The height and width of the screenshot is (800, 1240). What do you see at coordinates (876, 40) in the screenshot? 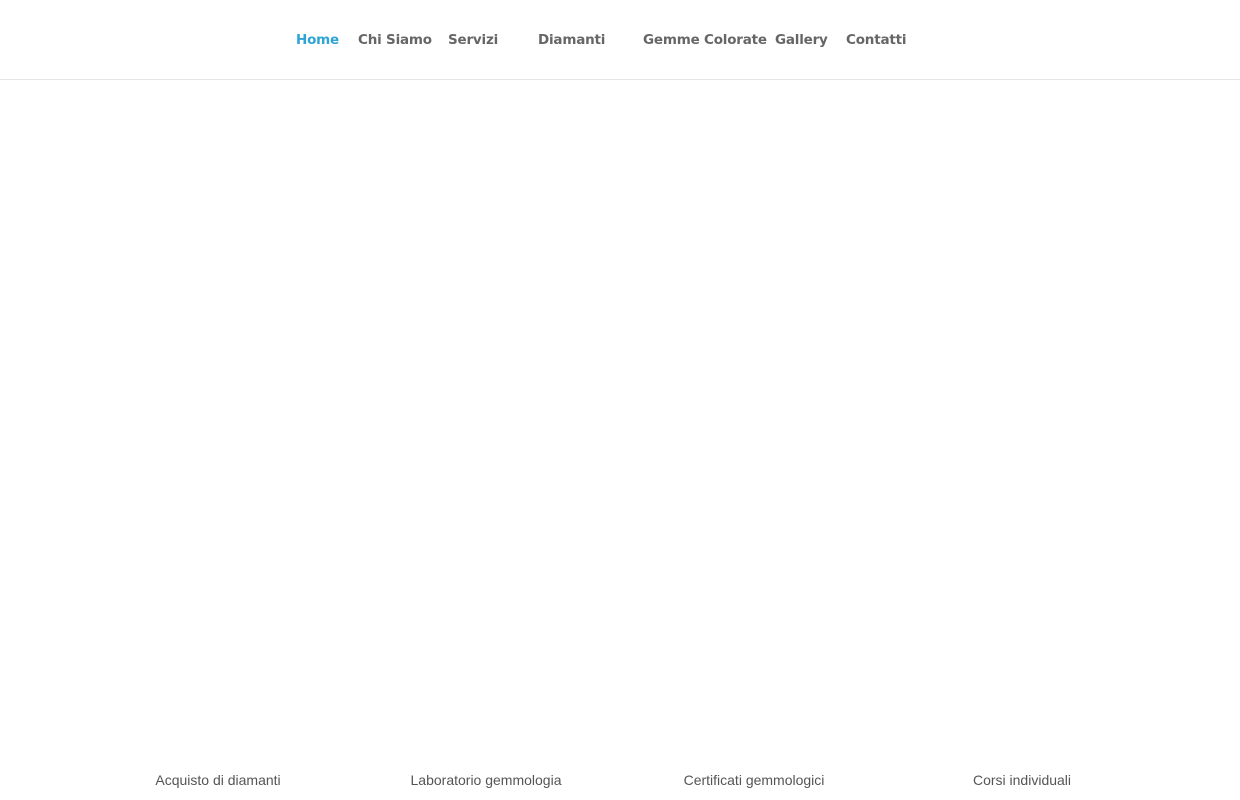
I see `nav-item-contatti: Contatti` at bounding box center [876, 40].